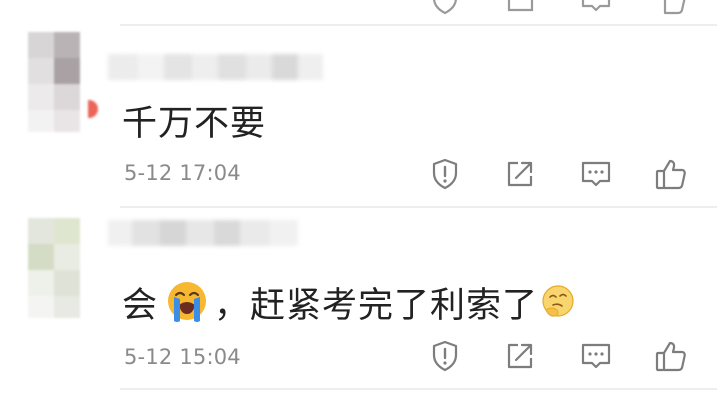 The width and height of the screenshot is (717, 402). I want to click on comment-text: 会 ，赶紧考完了利索了, so click(349, 302).